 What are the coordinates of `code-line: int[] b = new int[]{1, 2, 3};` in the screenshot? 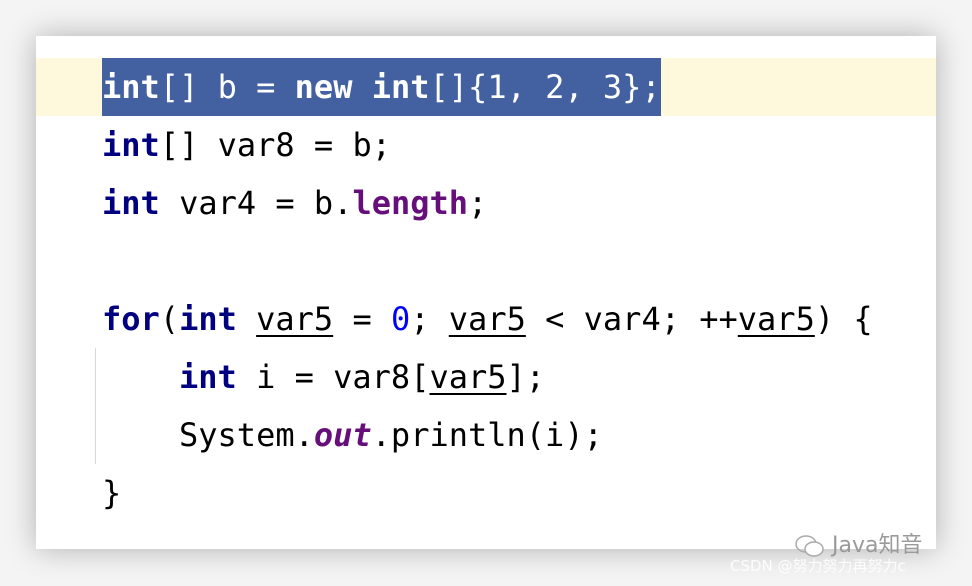 It's located at (486, 87).